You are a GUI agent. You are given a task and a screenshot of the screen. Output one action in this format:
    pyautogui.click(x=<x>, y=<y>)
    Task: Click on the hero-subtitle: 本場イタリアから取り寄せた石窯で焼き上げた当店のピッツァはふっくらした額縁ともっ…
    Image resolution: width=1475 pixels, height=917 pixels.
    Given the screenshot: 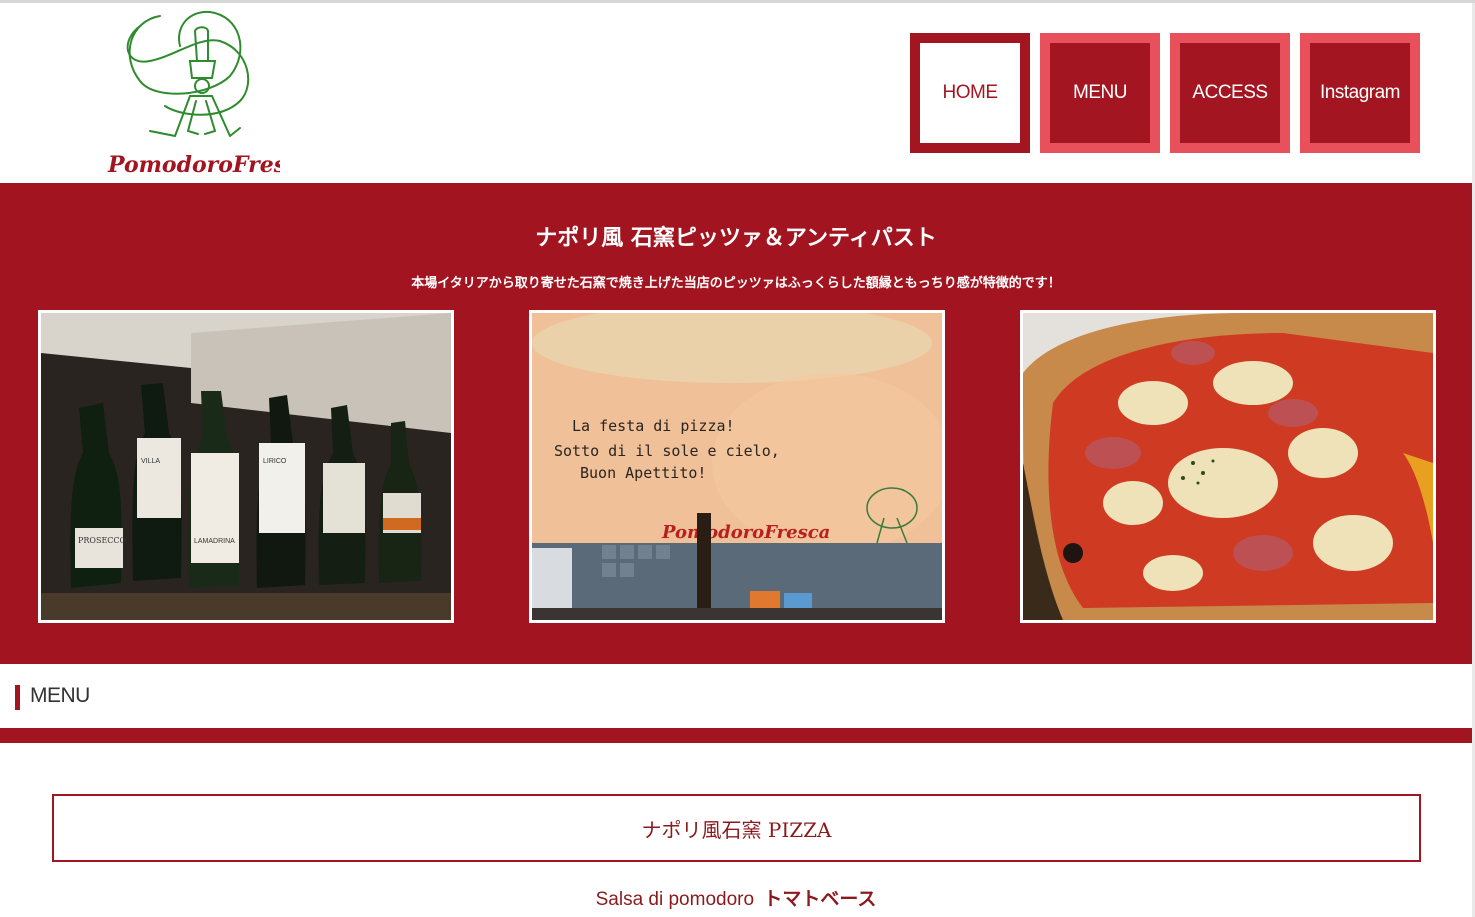 What is the action you would take?
    pyautogui.click(x=736, y=283)
    